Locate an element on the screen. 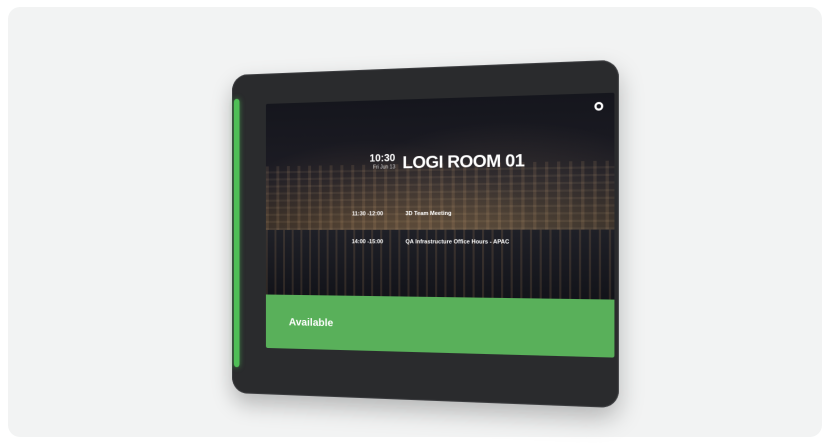  clock-date: Fri Jun 13 is located at coordinates (384, 167).